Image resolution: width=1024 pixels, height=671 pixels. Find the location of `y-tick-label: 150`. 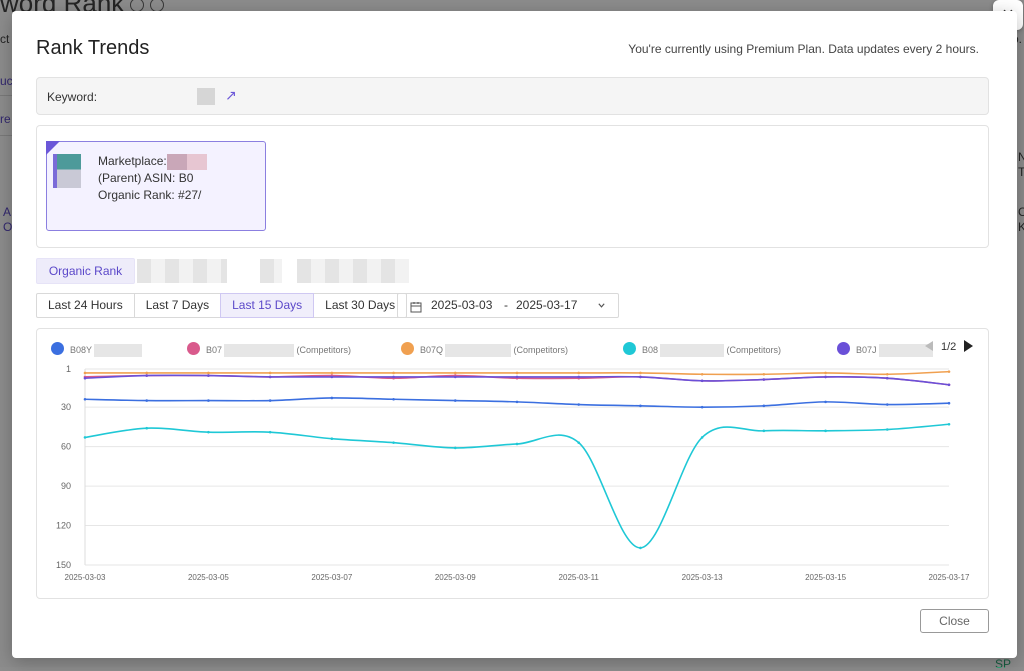

y-tick-label: 150 is located at coordinates (63, 565).